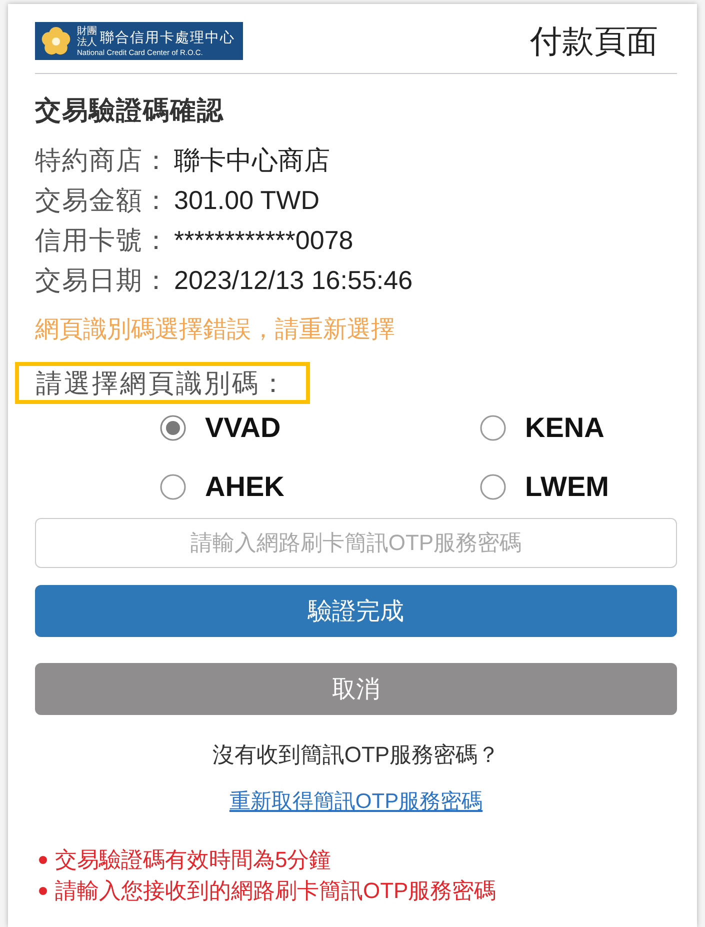 This screenshot has height=927, width=705. I want to click on note-text: 交易驗證碼有效時間為5分鐘, so click(193, 860).